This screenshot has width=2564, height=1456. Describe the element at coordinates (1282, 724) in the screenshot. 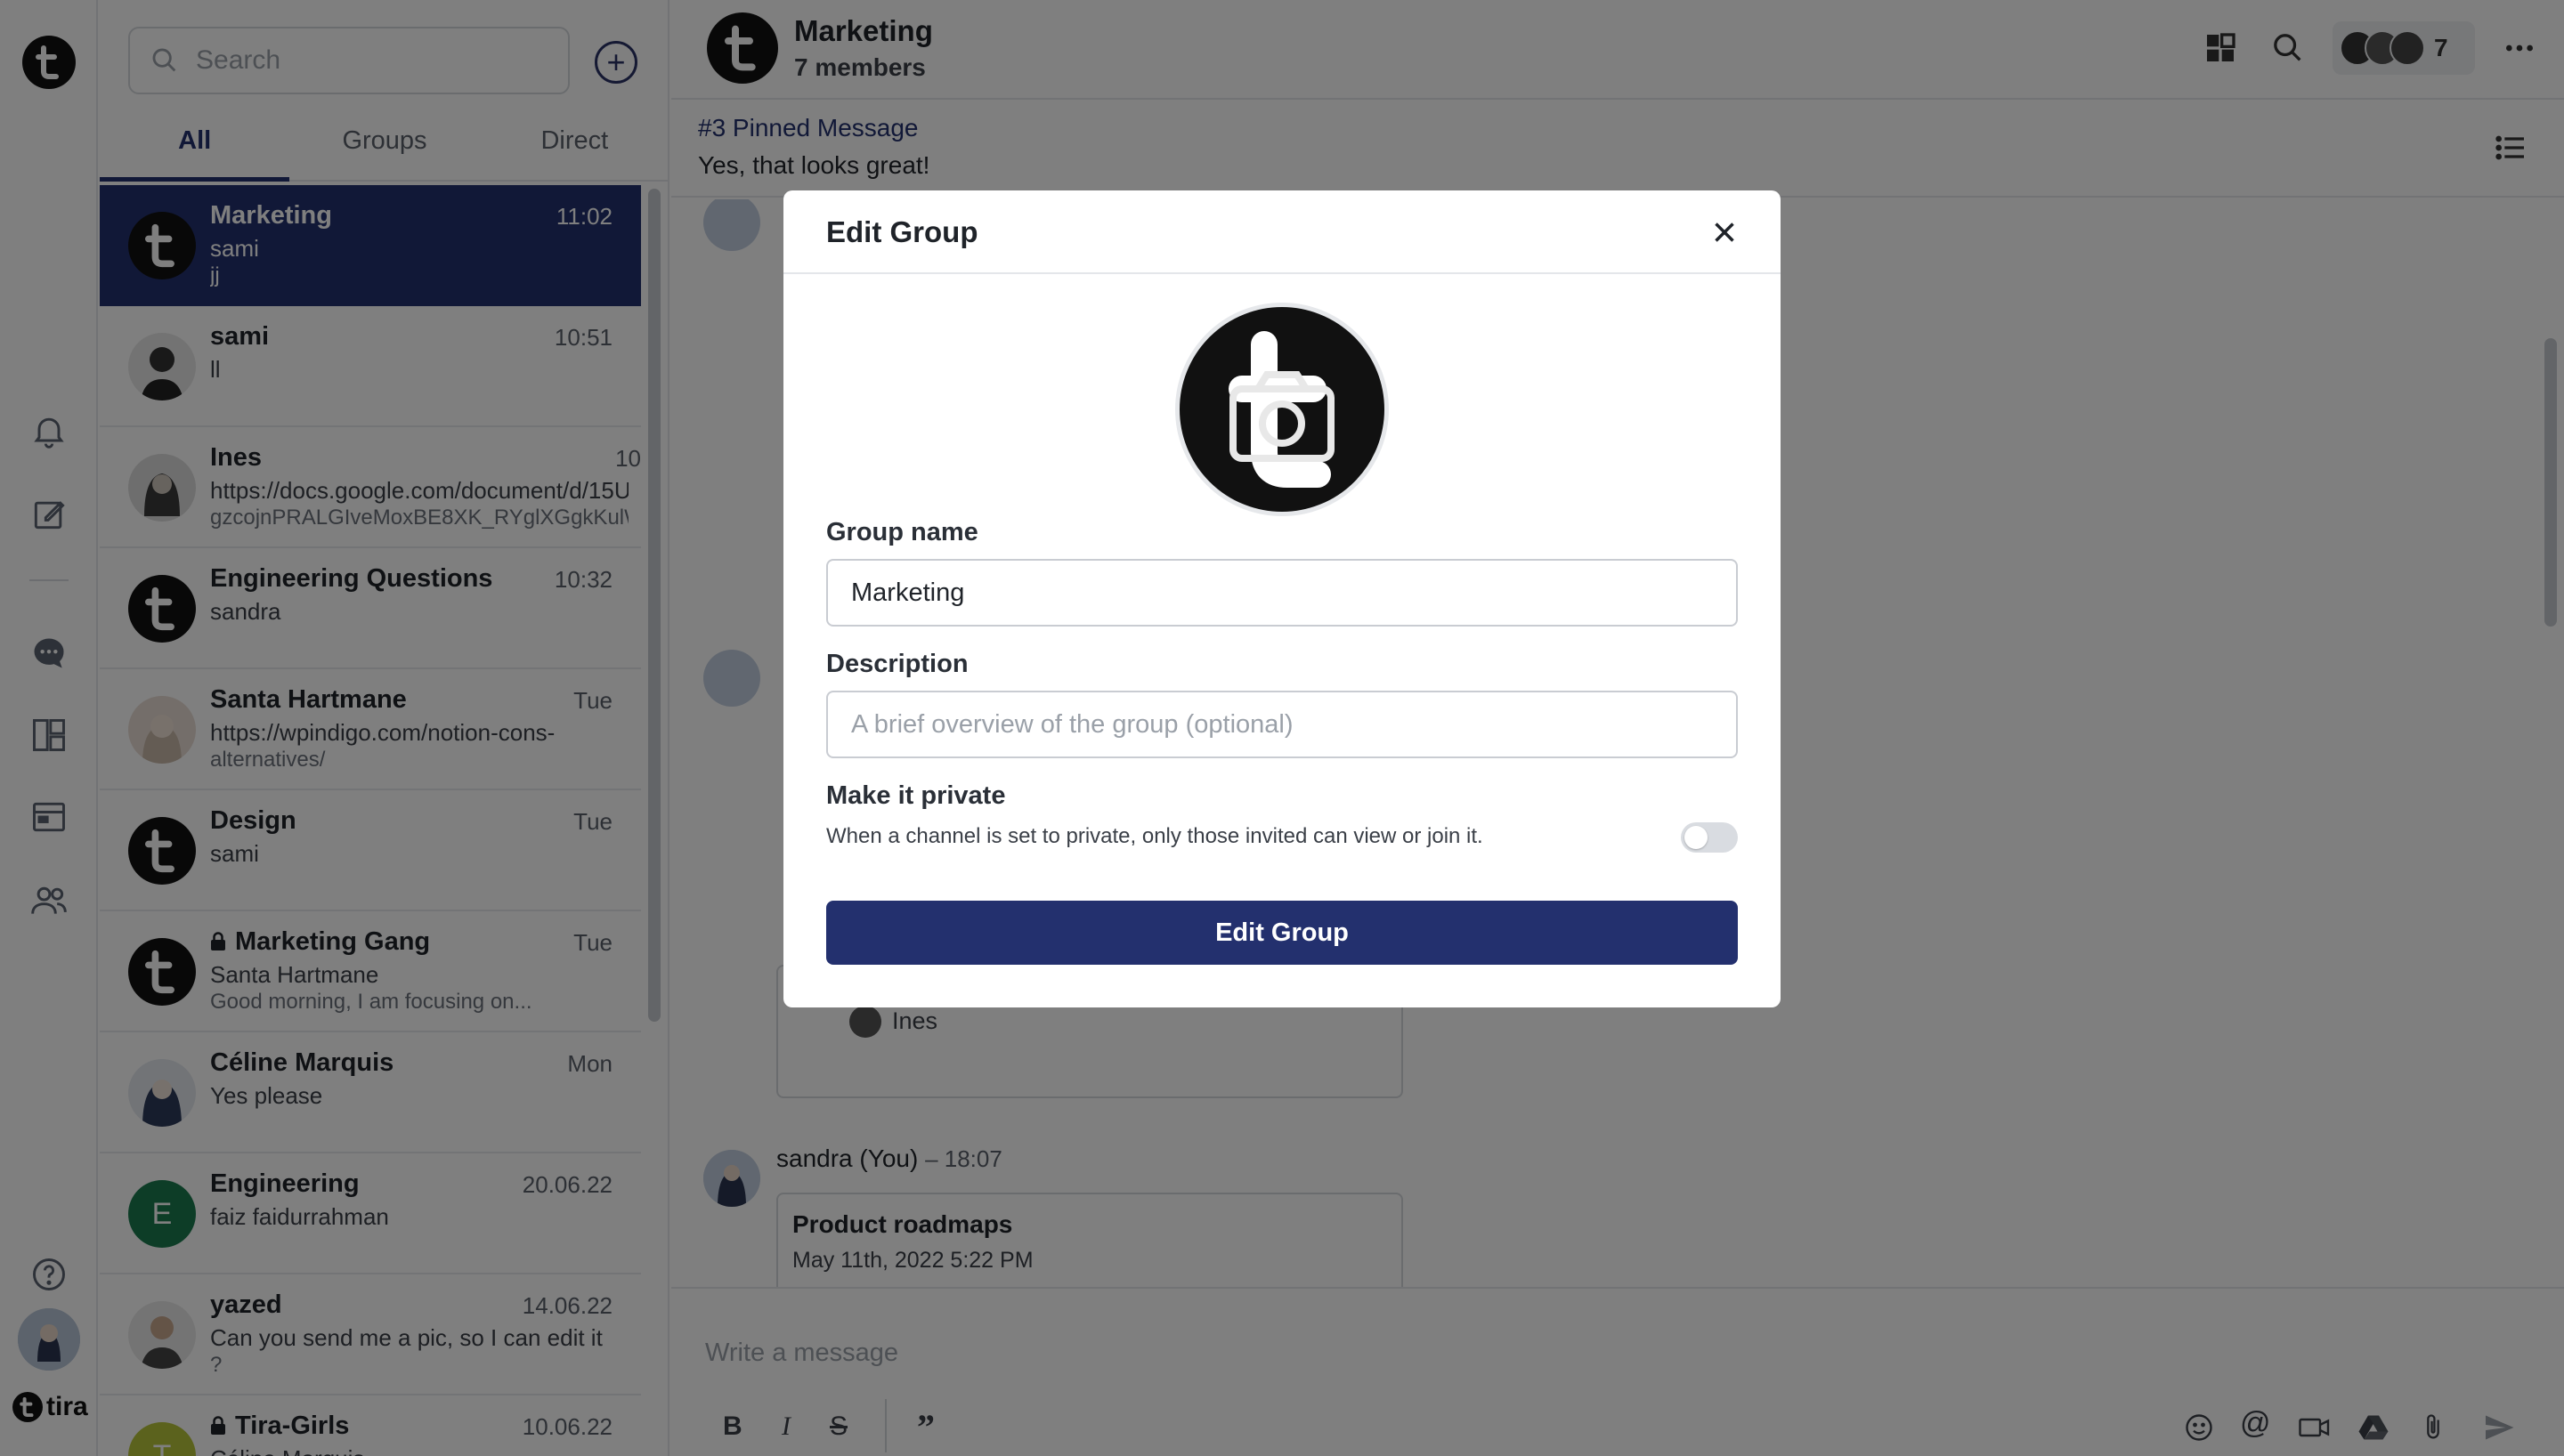

I see `description-input: A brief overview of the group (optional)` at that location.